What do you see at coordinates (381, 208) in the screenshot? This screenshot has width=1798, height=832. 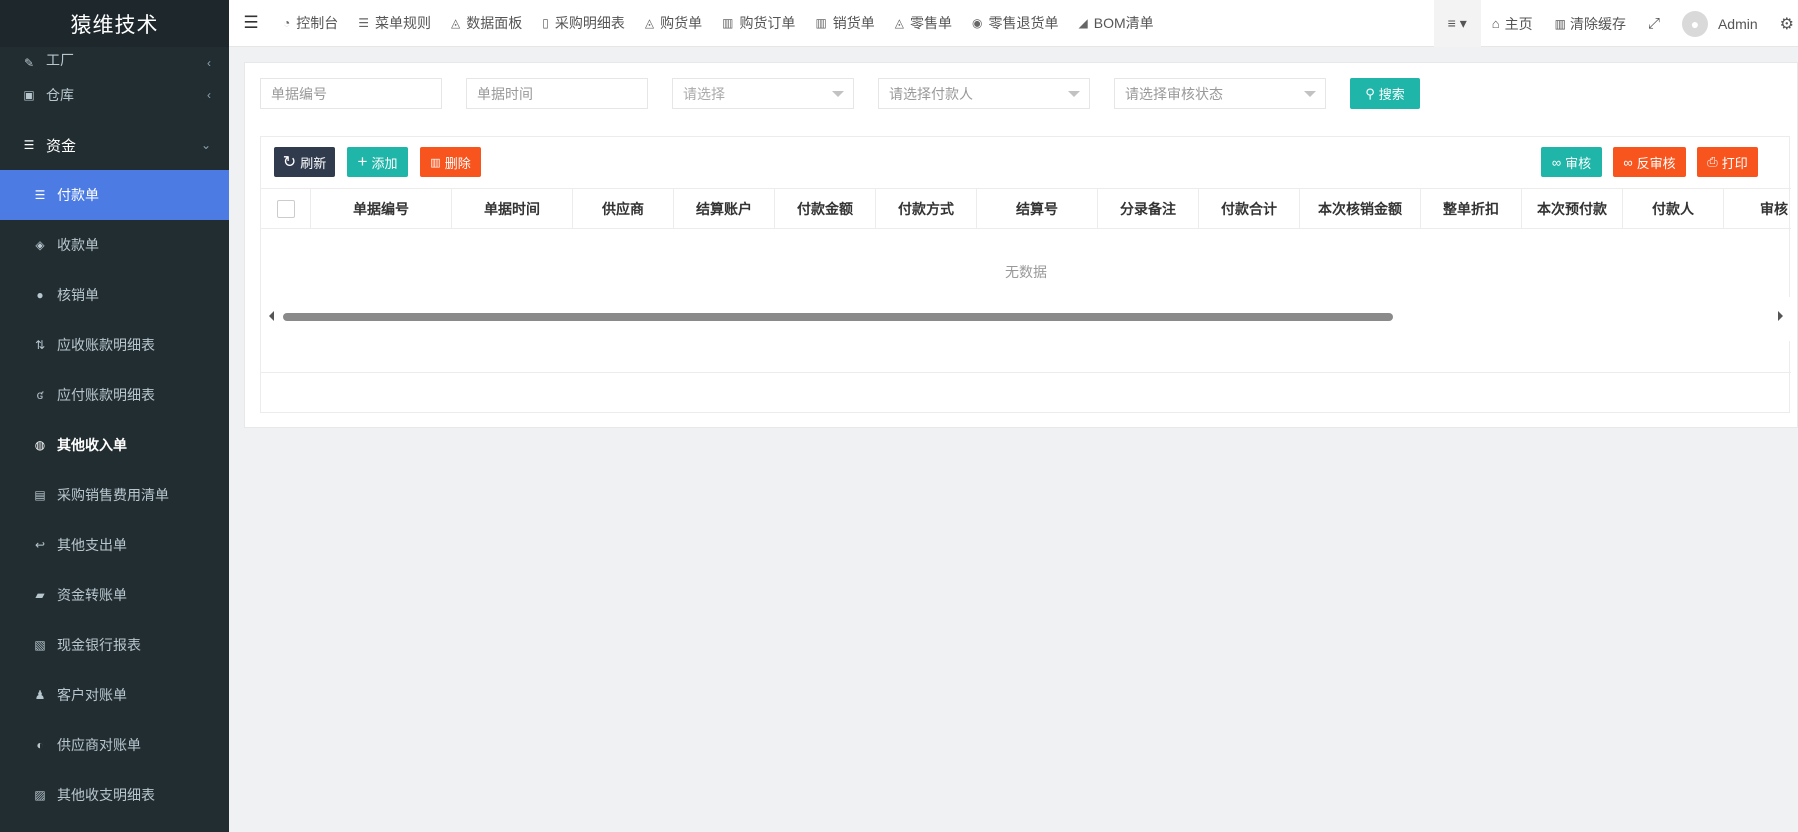 I see `column-header: 单据编号` at bounding box center [381, 208].